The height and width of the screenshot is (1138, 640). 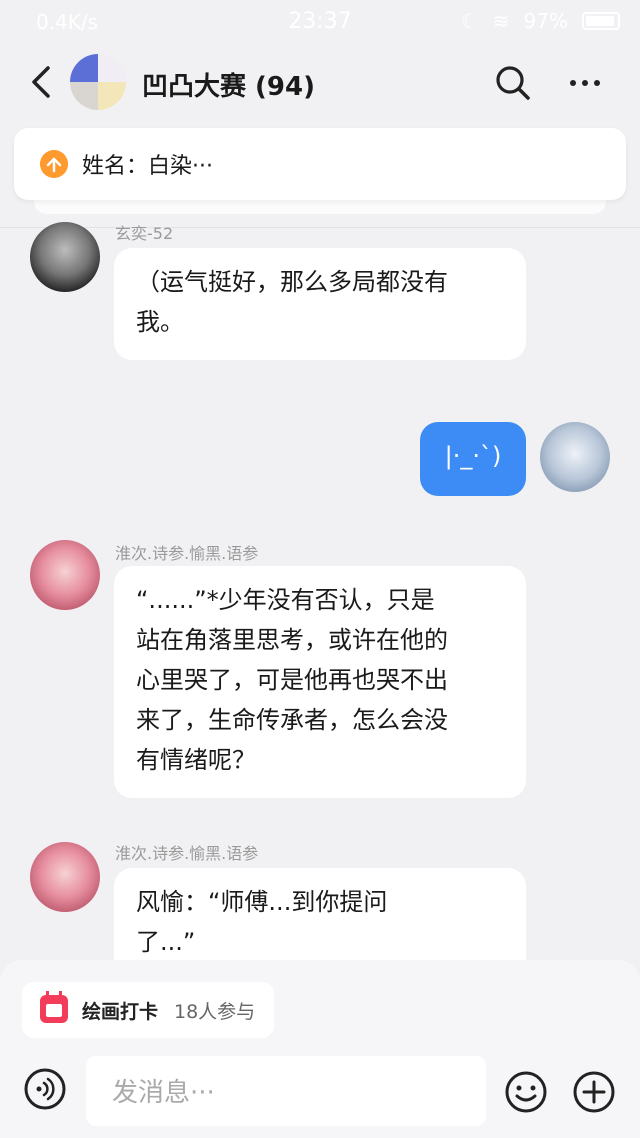 What do you see at coordinates (320, 84) in the screenshot?
I see `chat-header: 凹凸大赛 (94)` at bounding box center [320, 84].